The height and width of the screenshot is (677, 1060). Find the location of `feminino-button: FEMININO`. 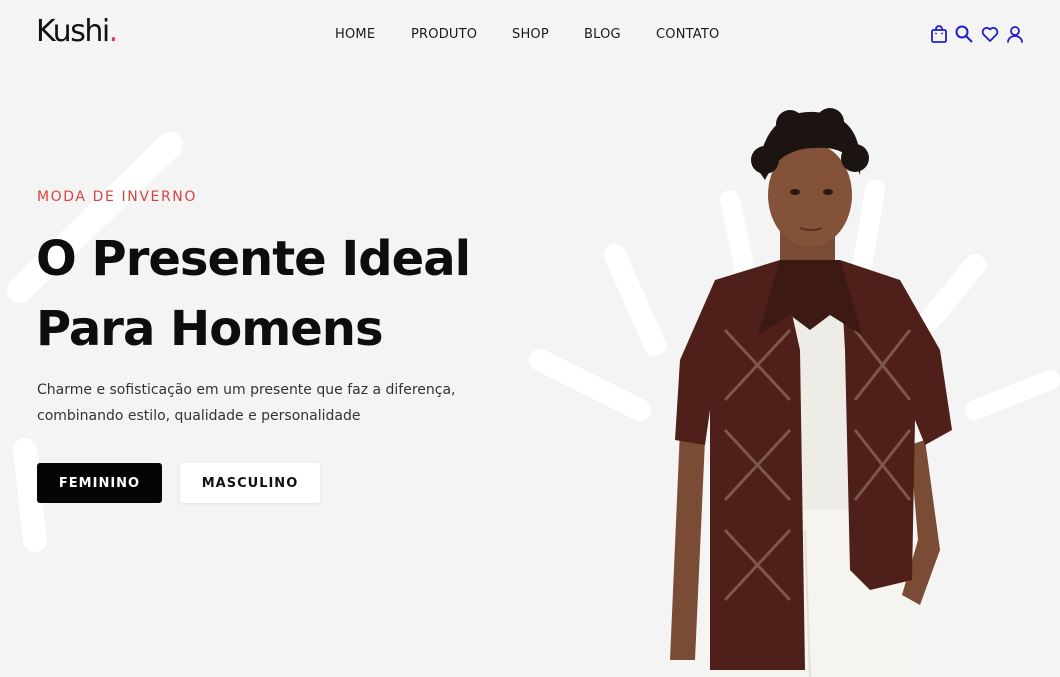

feminino-button: FEMININO is located at coordinates (99, 483).